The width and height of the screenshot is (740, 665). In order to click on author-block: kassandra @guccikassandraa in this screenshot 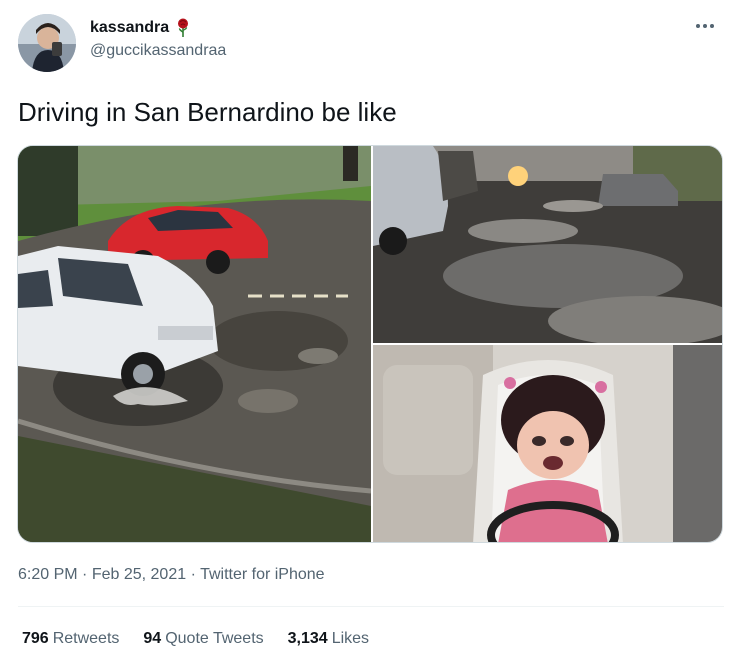, I will do `click(158, 39)`.